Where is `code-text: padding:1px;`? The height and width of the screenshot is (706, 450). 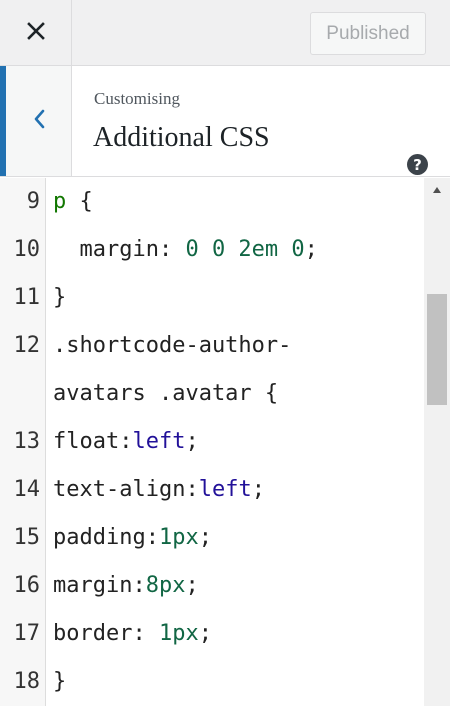
code-text: padding:1px; is located at coordinates (132, 538).